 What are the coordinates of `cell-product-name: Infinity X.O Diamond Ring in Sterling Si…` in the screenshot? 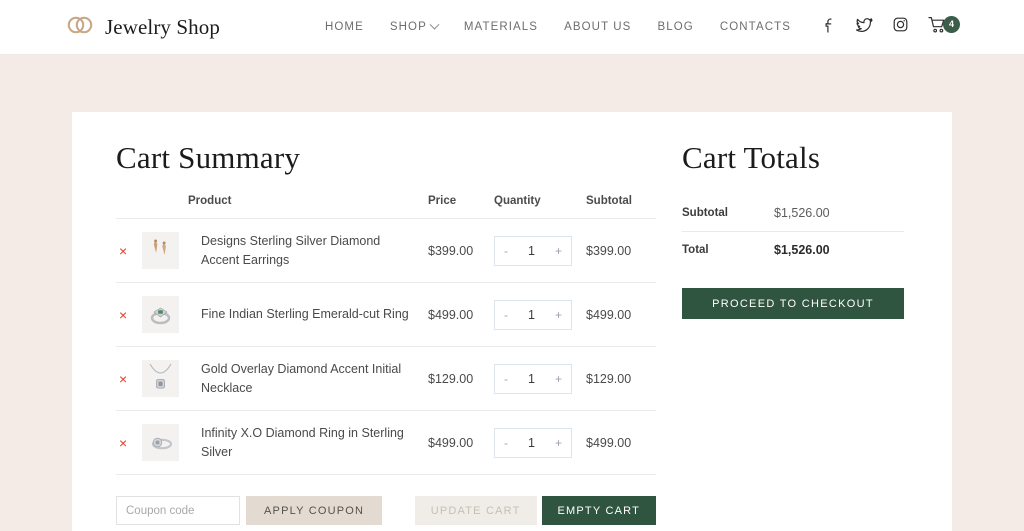 It's located at (308, 442).